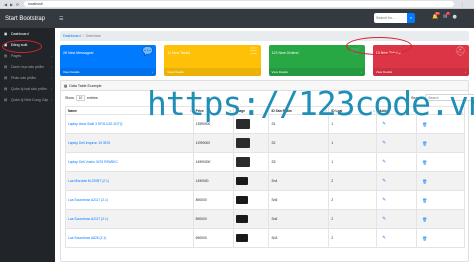 Image resolution: width=474 pixels, height=262 pixels. I want to click on sidebar-item-0: ▣ Dashboard, so click(27, 33).